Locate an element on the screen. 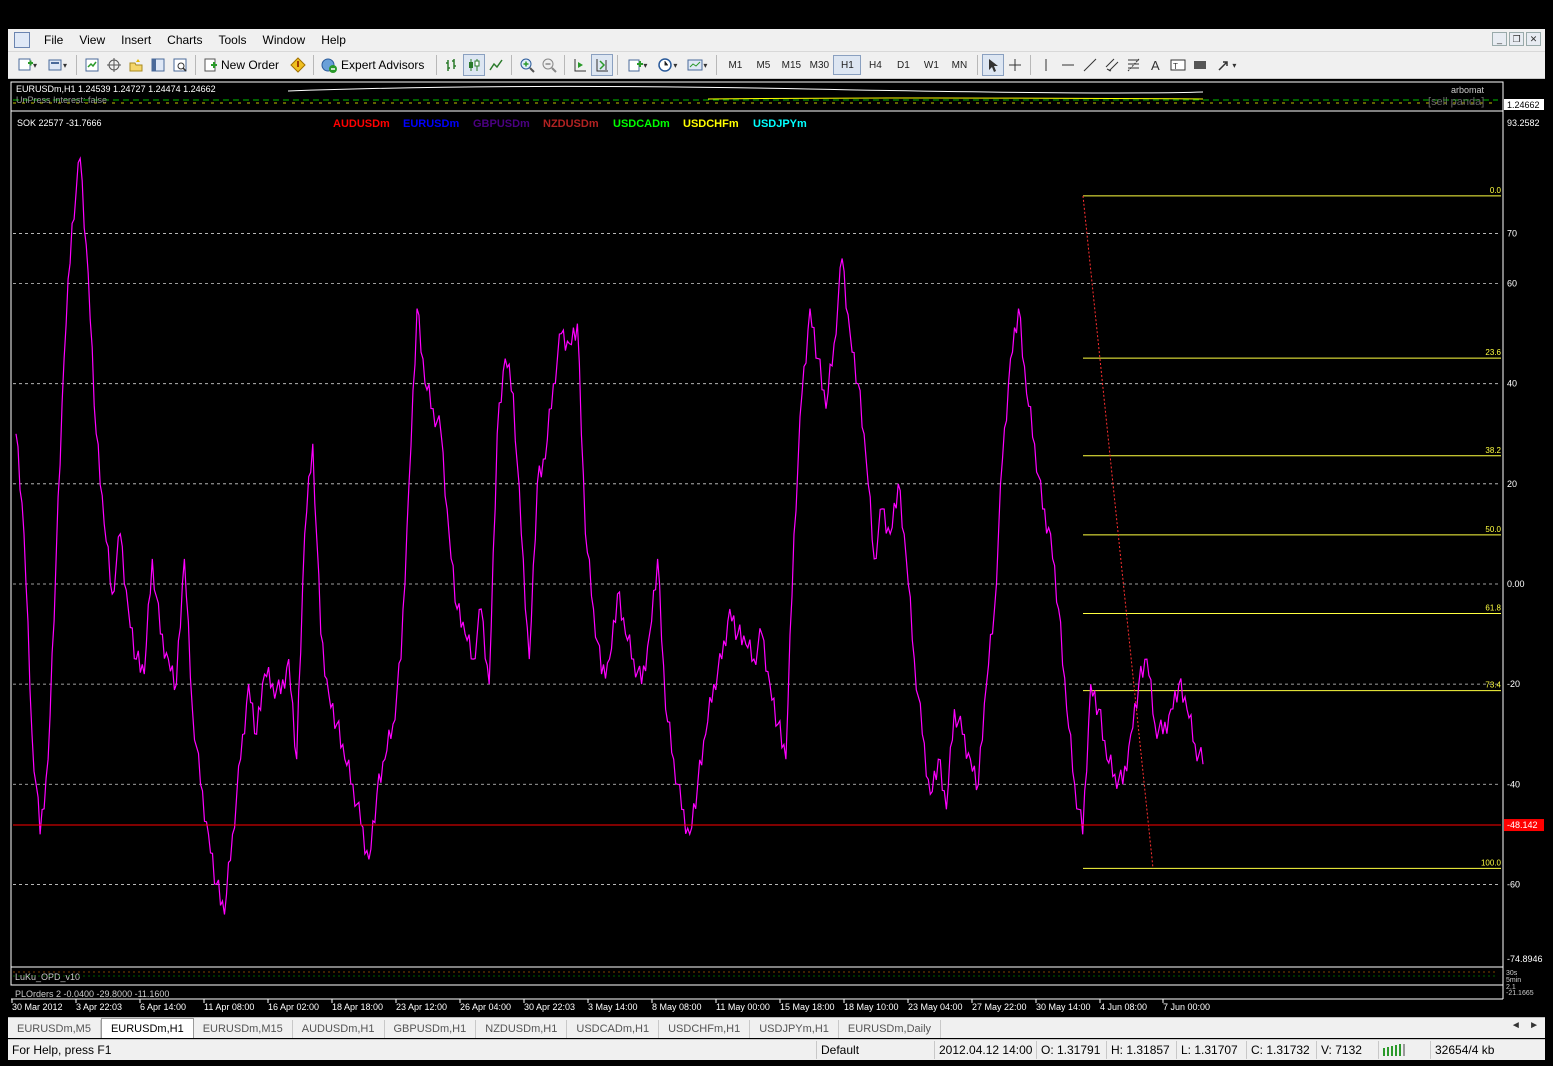  chart-shift-icon is located at coordinates (602, 65).